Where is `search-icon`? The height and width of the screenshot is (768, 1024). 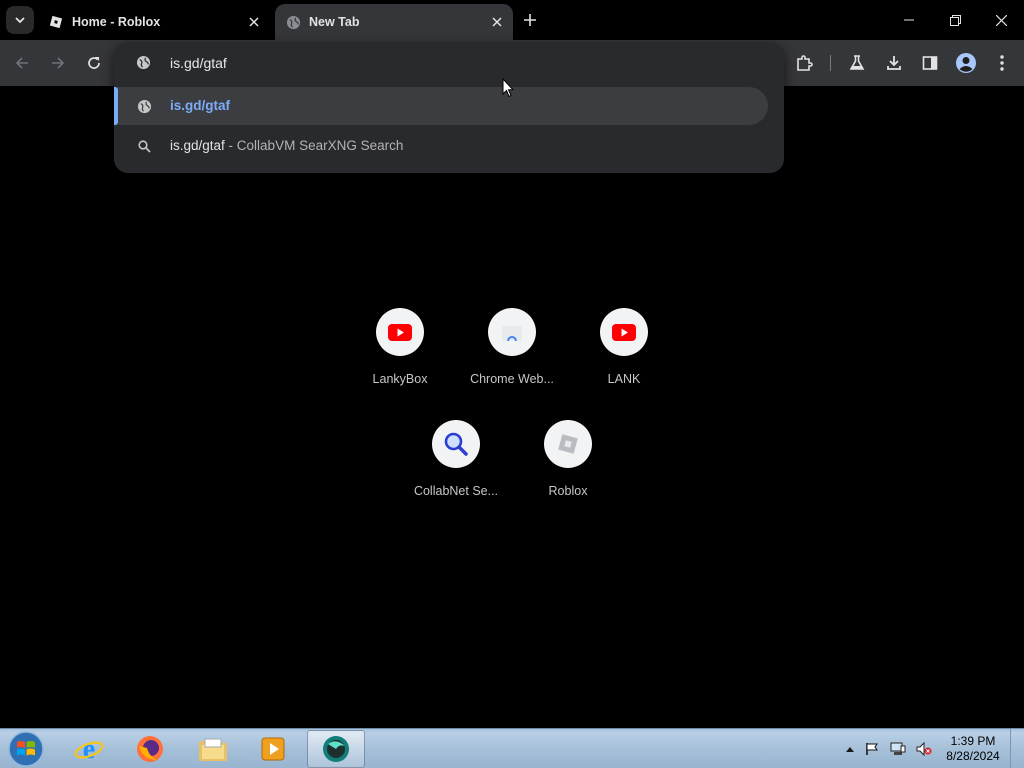
search-icon is located at coordinates (144, 146).